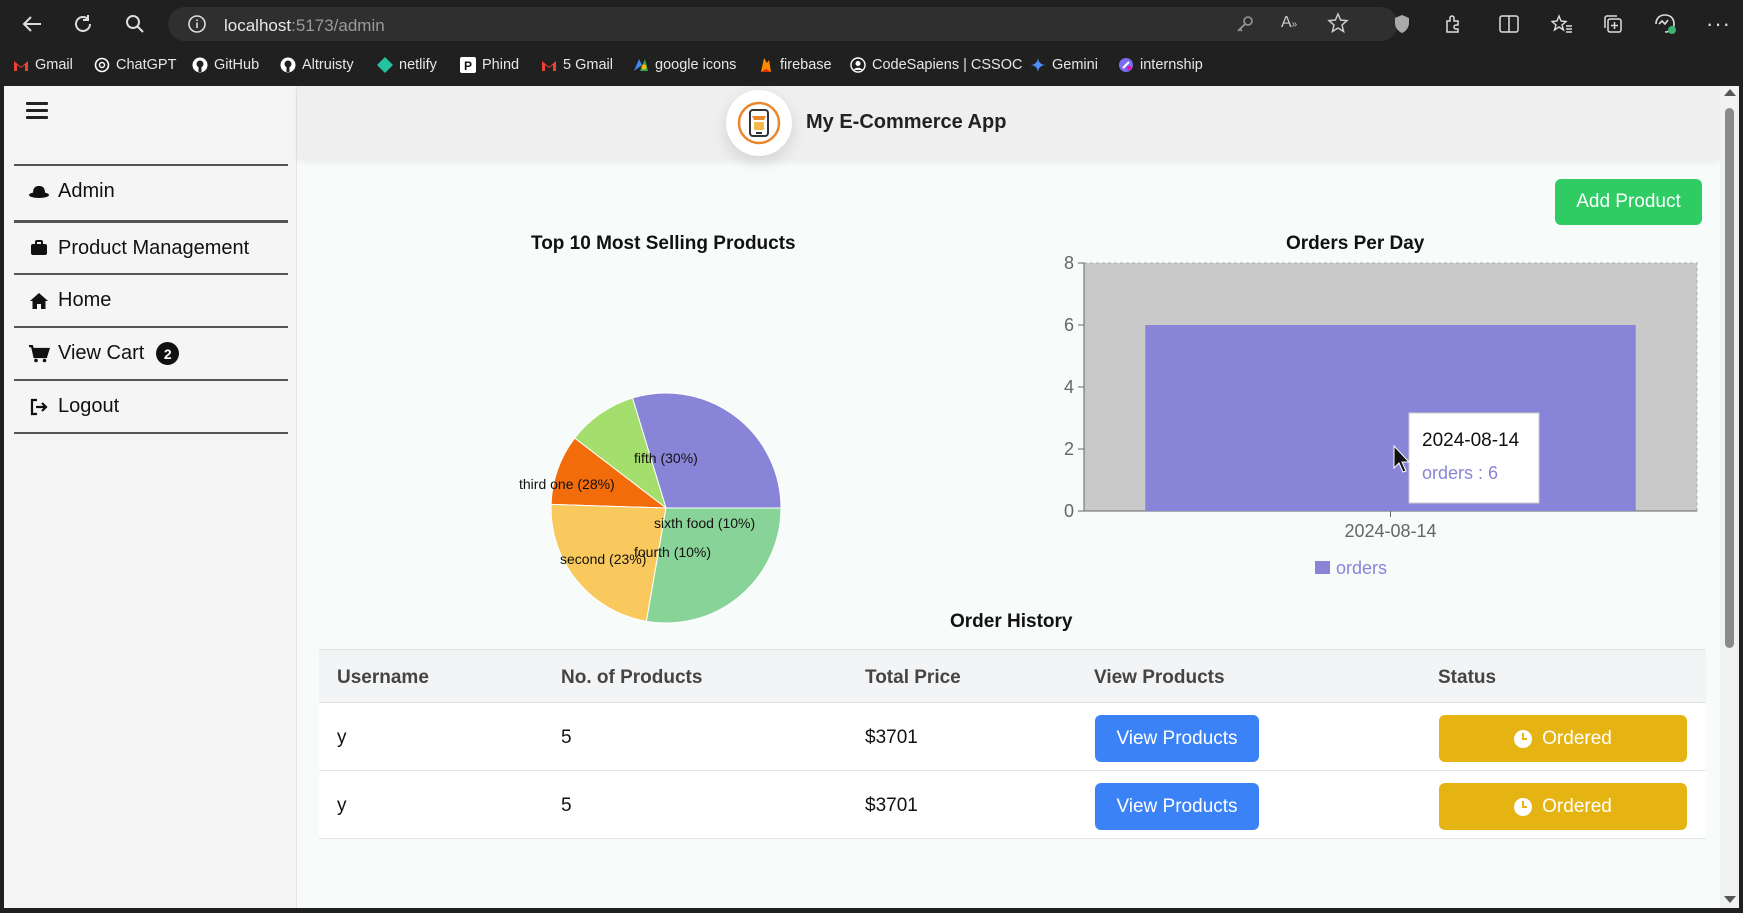 Image resolution: width=1743 pixels, height=913 pixels. Describe the element at coordinates (1718, 24) in the screenshot. I see `more-menu-icon: ···` at that location.